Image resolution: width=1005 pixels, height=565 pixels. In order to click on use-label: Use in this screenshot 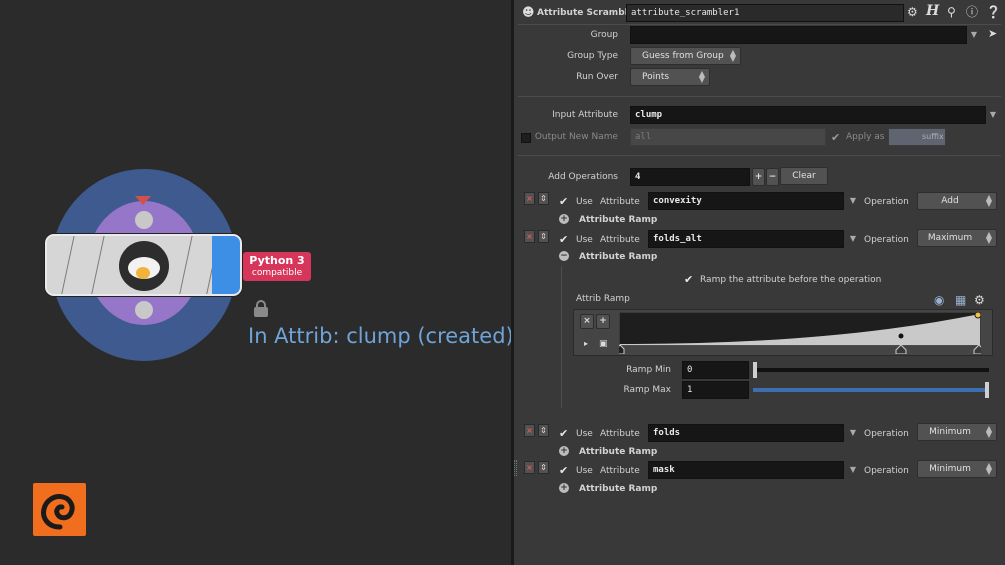, I will do `click(584, 471)`.